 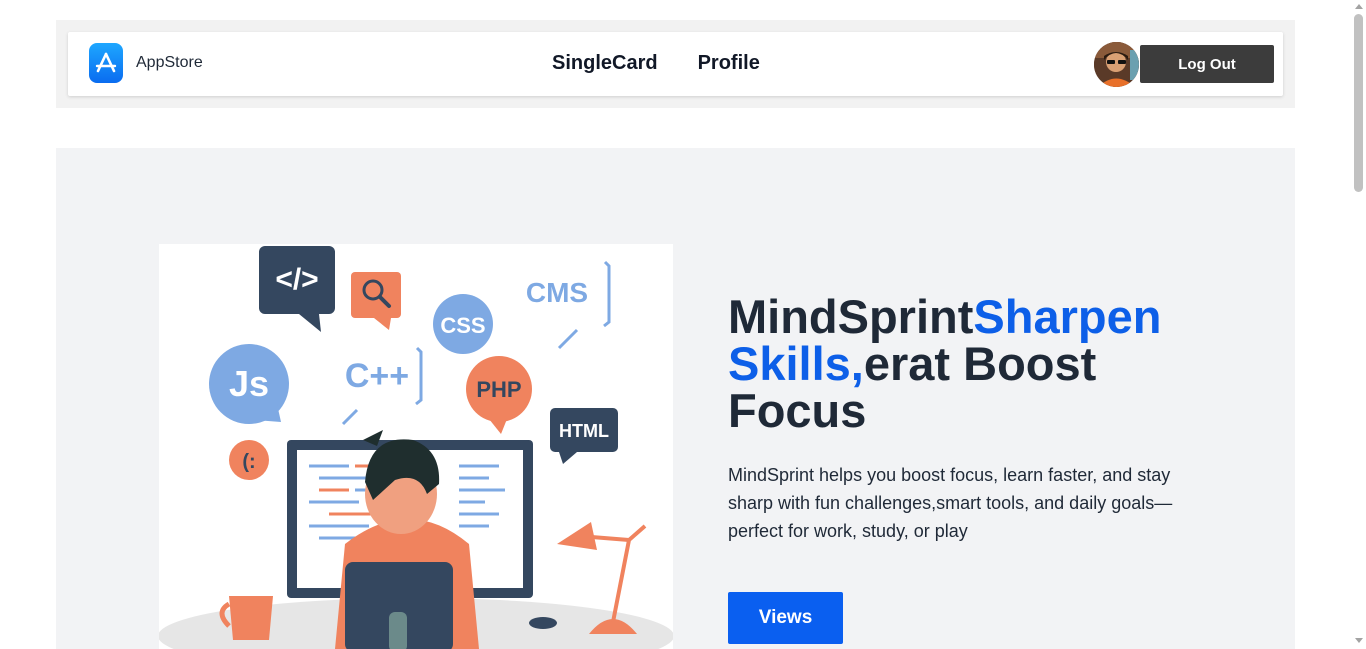 I want to click on nav-links: SingleCard Profile, so click(x=656, y=63).